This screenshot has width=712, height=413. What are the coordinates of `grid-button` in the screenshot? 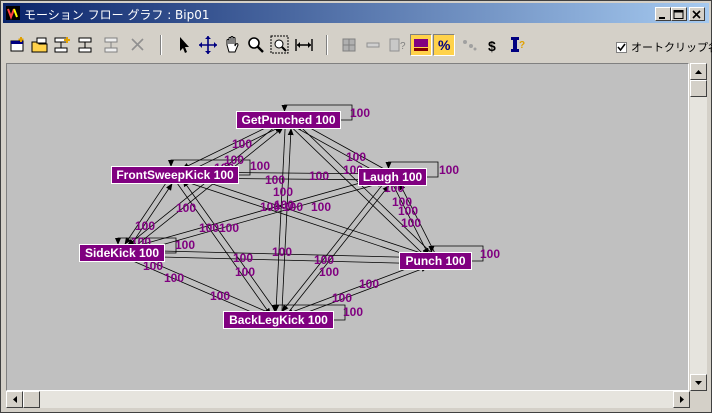 It's located at (349, 45).